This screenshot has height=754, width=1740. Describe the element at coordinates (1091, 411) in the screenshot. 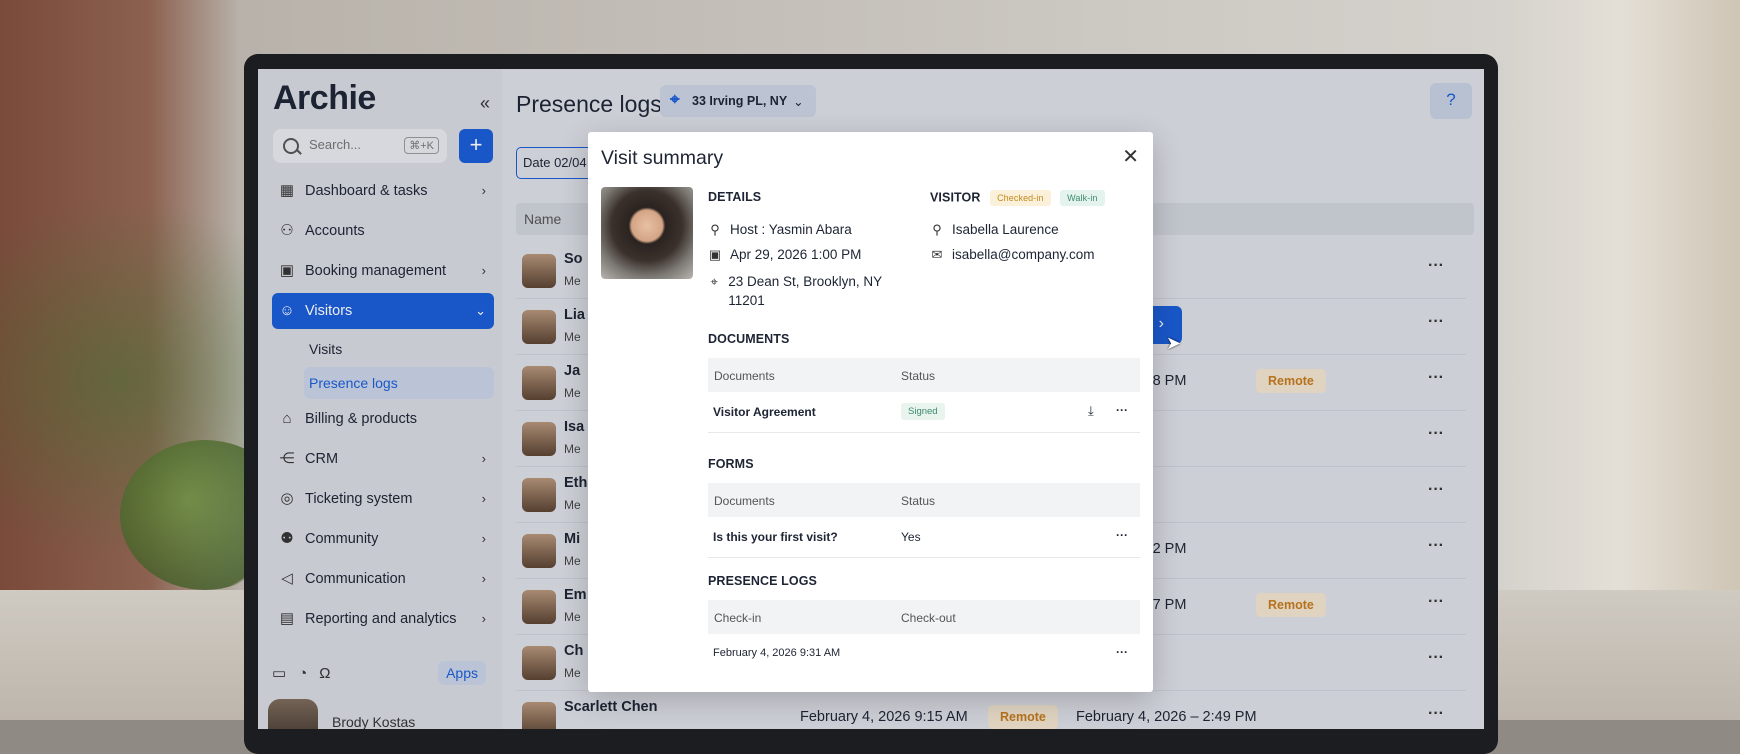

I see `download-icon: ⤓` at that location.